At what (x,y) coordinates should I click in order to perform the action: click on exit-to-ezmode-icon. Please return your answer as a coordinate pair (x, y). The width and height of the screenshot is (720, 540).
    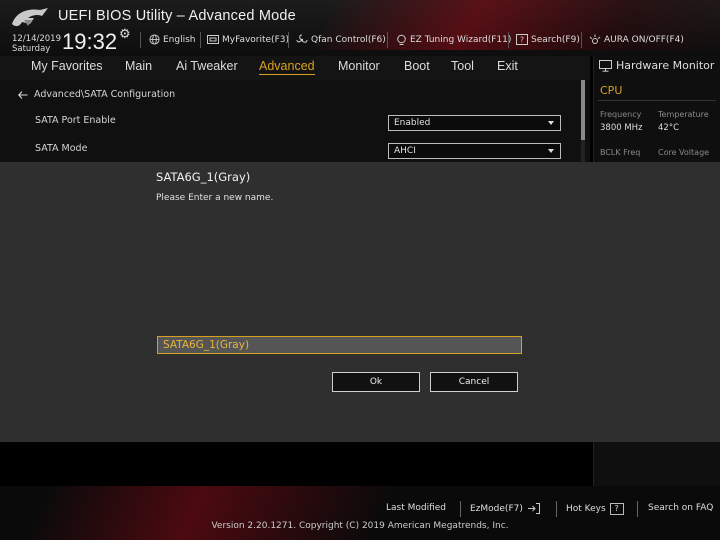
    Looking at the image, I should click on (533, 508).